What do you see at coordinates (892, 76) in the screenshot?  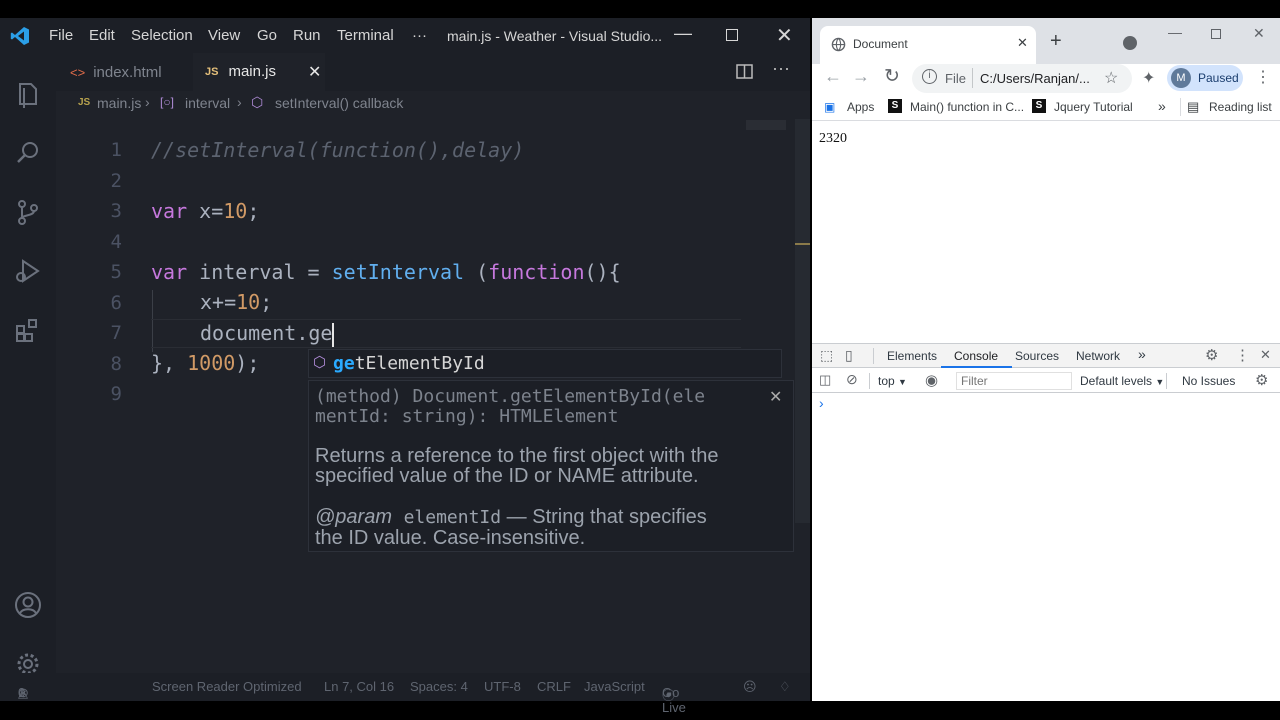 I see `reload-icon: ↻` at bounding box center [892, 76].